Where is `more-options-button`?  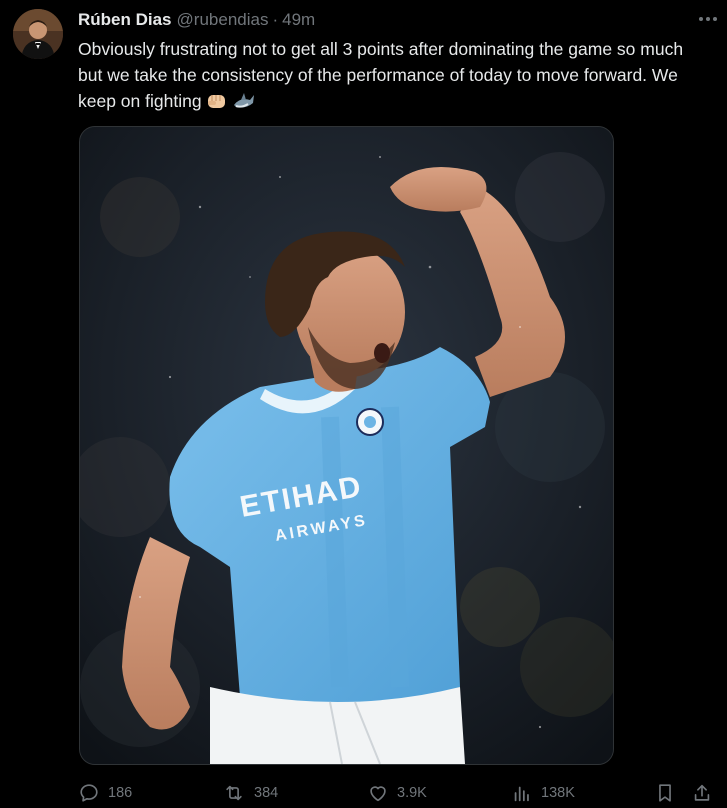
more-options-button is located at coordinates (708, 19).